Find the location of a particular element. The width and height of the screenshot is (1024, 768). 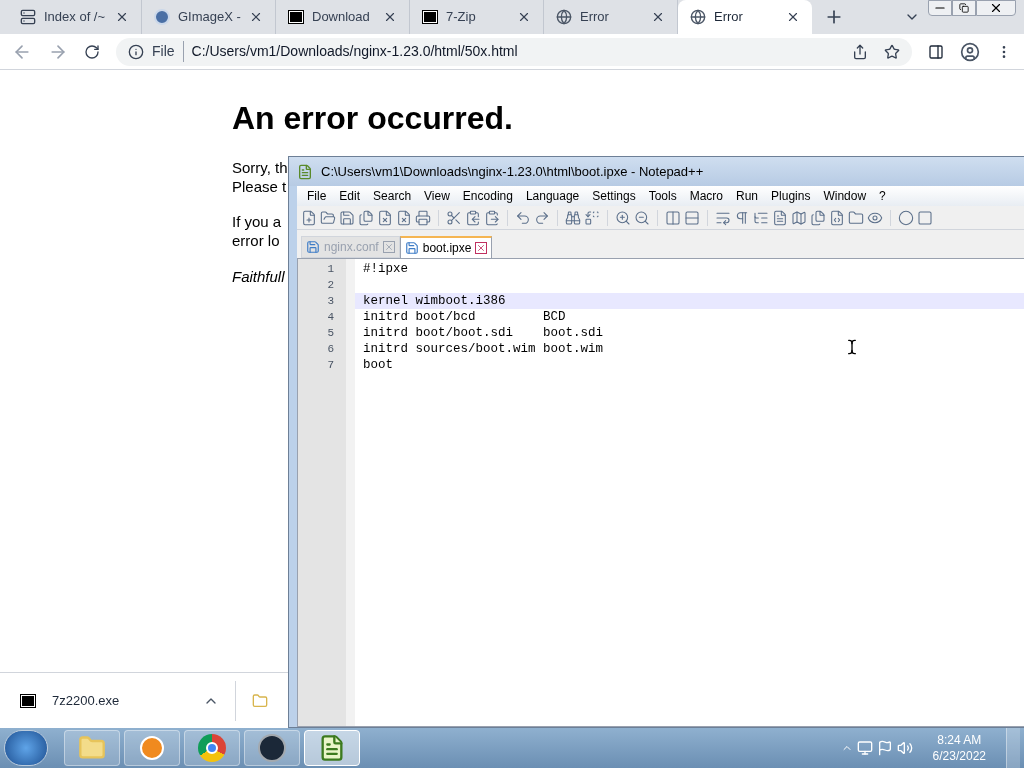

menu-item: Settings is located at coordinates (614, 196).